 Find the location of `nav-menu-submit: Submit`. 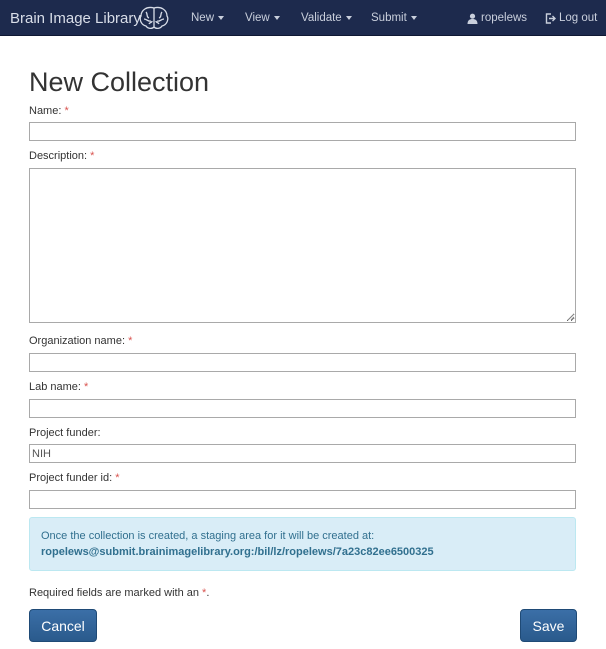

nav-menu-submit: Submit is located at coordinates (394, 18).